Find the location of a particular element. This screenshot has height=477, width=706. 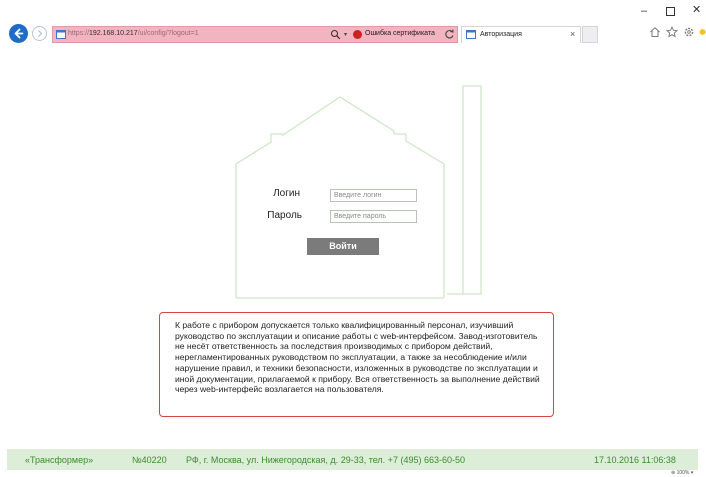

arrow-left-icon is located at coordinates (19, 33).